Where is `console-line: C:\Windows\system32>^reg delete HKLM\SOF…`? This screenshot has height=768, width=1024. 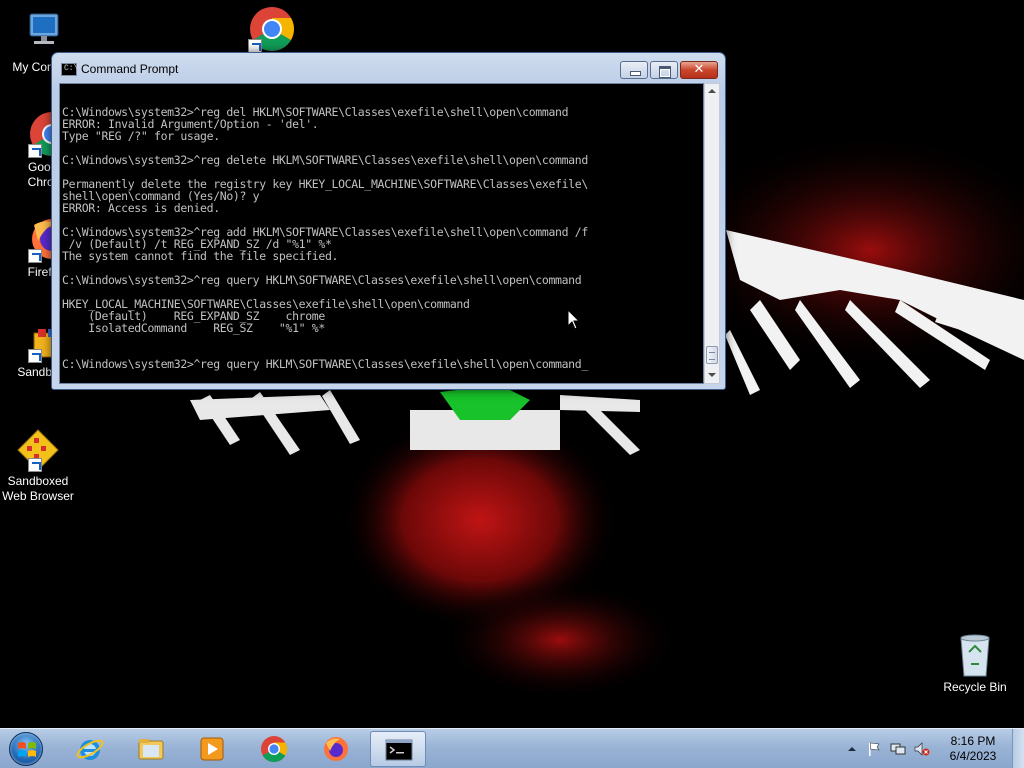
console-line: C:\Windows\system32>^reg delete HKLM\SOF… is located at coordinates (325, 160).